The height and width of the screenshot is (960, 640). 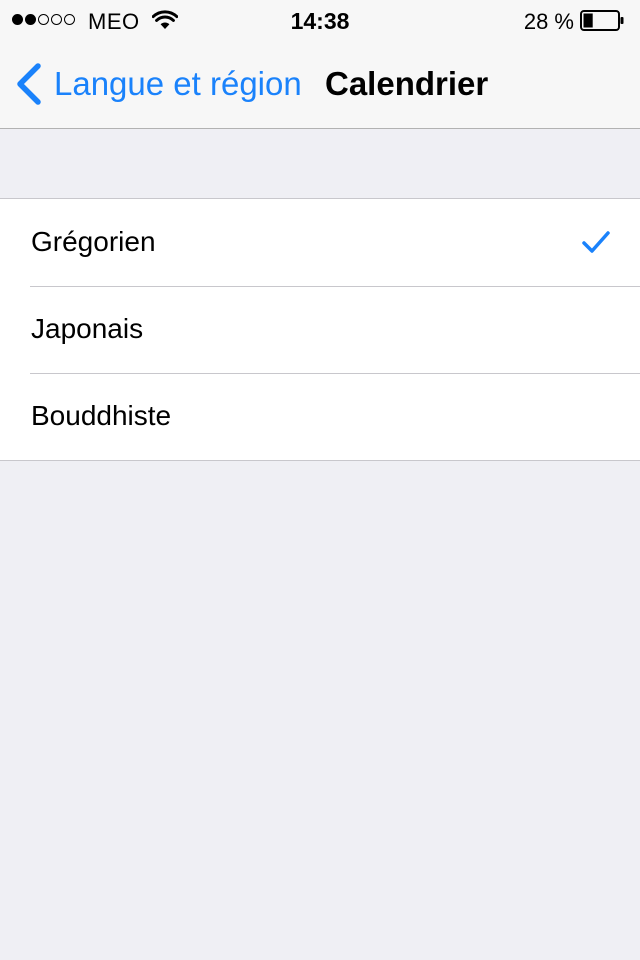 I want to click on back-button: Langue et région, so click(x=158, y=84).